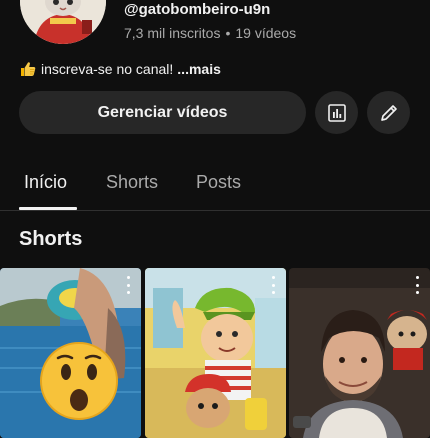  I want to click on short-2-more-icon, so click(273, 285).